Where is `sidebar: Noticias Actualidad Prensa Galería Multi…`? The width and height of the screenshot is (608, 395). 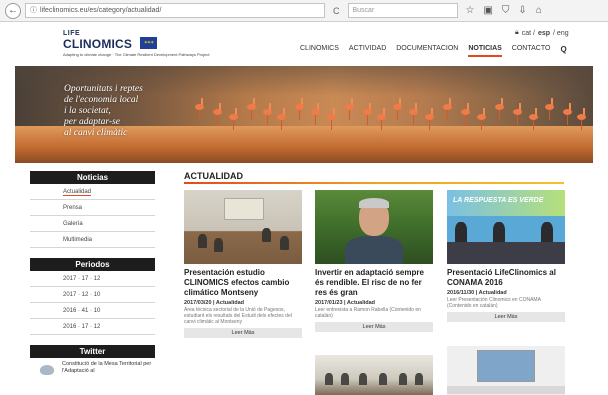
sidebar: Noticias Actualidad Prensa Galería Multi… is located at coordinates (92, 273).